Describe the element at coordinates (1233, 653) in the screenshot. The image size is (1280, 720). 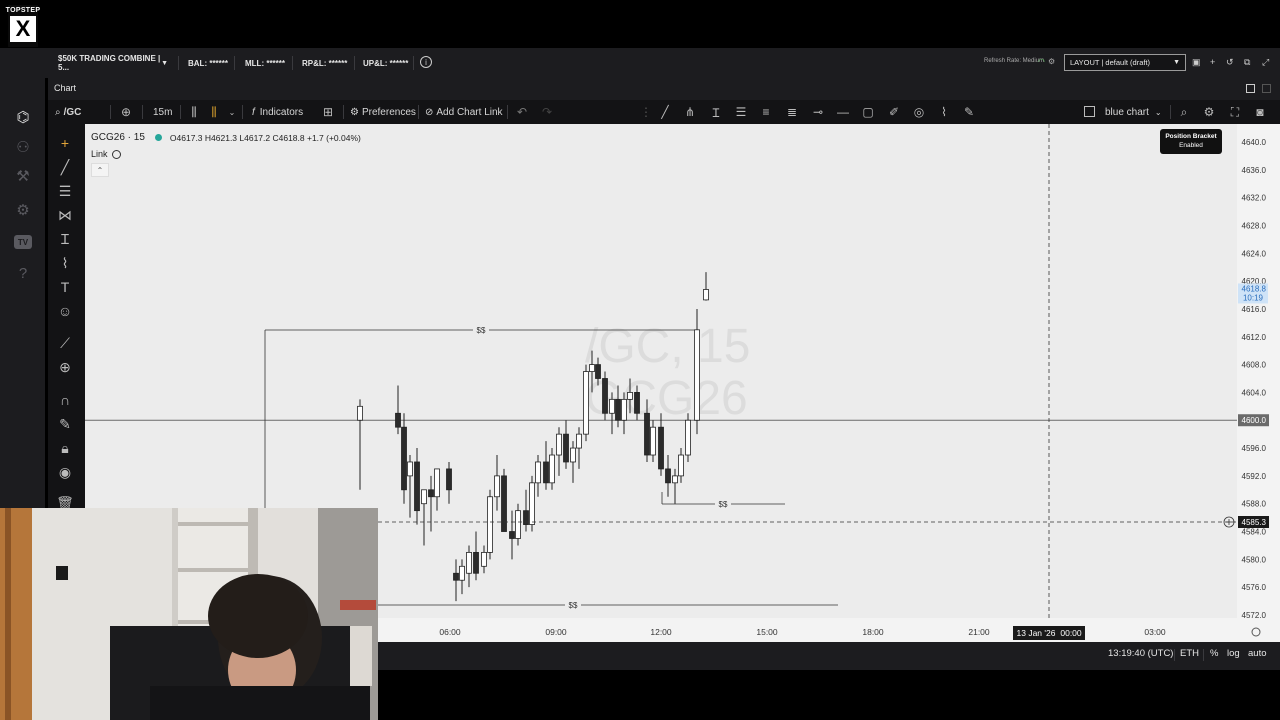
I see `log-toggle: log` at that location.